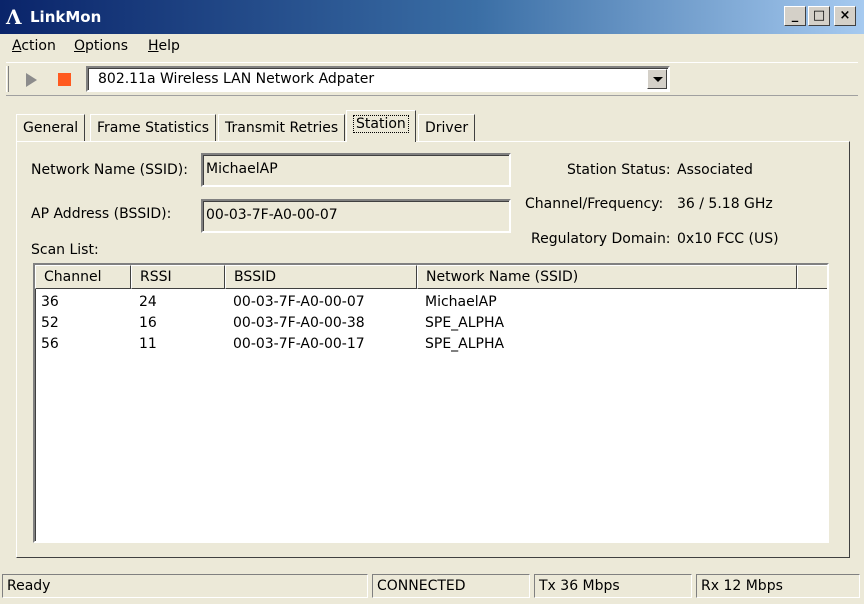  Describe the element at coordinates (778, 586) in the screenshot. I see `status-rx-rate: Rx 12 Mbps` at that location.